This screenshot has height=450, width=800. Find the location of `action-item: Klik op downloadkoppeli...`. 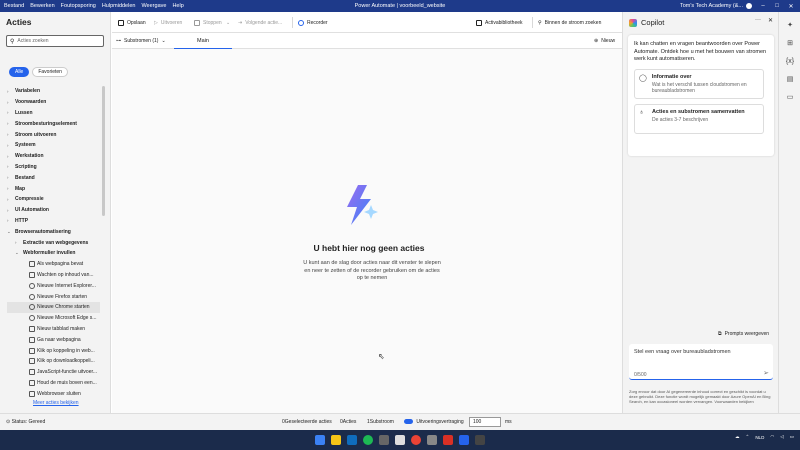

action-item: Klik op downloadkoppeli... is located at coordinates (53, 361).